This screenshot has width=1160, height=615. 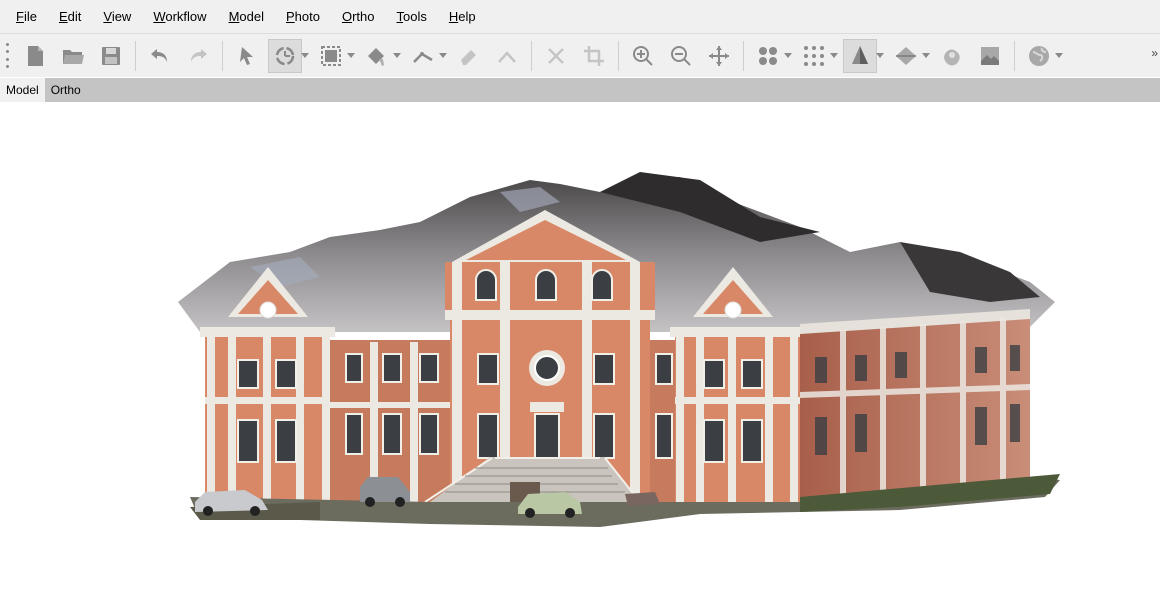 What do you see at coordinates (412, 17) in the screenshot?
I see `menu-tools: Tools` at bounding box center [412, 17].